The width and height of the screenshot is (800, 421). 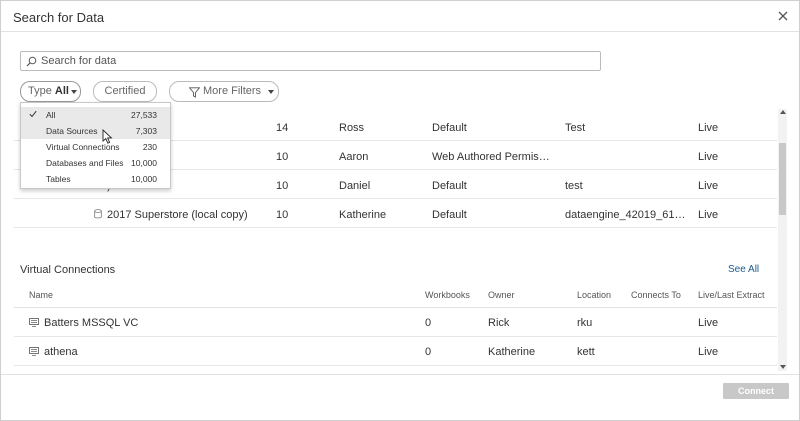 I want to click on certified-filter-label: Certified, so click(x=125, y=91).